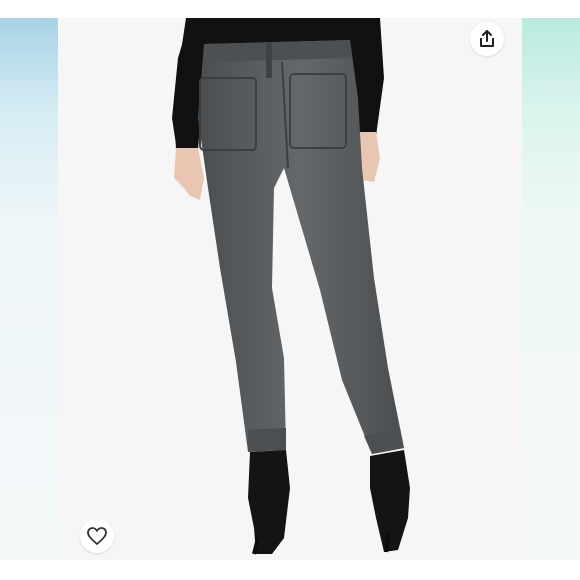  I want to click on left-background-panel, so click(29, 289).